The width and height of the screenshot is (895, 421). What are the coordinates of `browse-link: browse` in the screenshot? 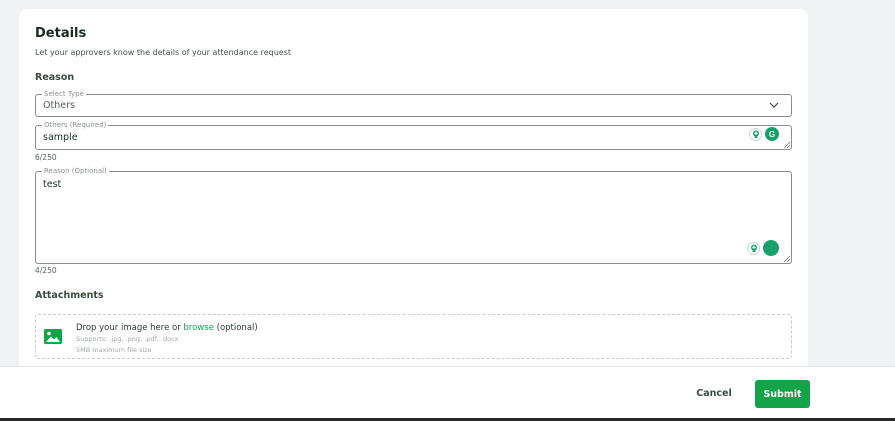 It's located at (198, 328).